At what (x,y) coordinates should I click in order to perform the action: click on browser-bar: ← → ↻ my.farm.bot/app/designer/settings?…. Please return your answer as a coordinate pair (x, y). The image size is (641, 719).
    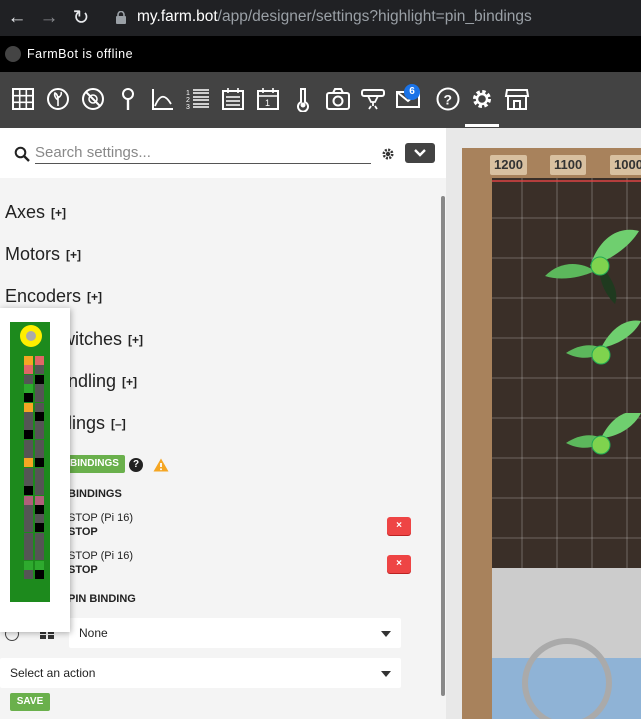
    Looking at the image, I should click on (320, 18).